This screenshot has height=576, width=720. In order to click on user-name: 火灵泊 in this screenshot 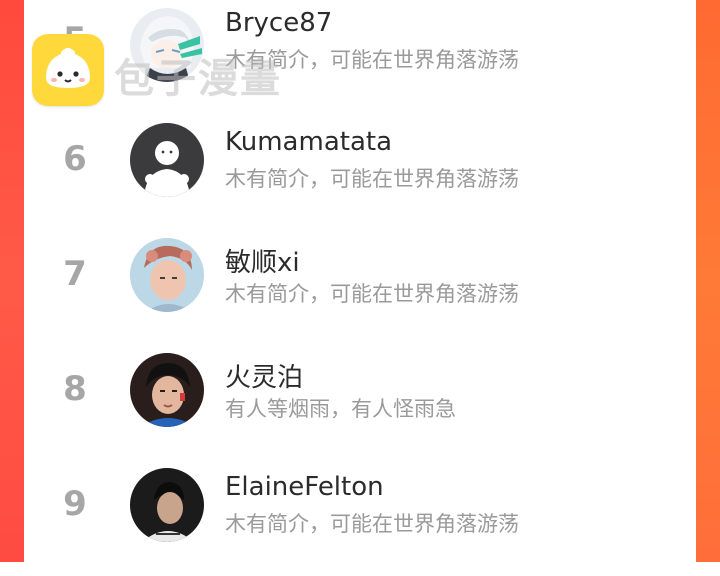, I will do `click(264, 375)`.